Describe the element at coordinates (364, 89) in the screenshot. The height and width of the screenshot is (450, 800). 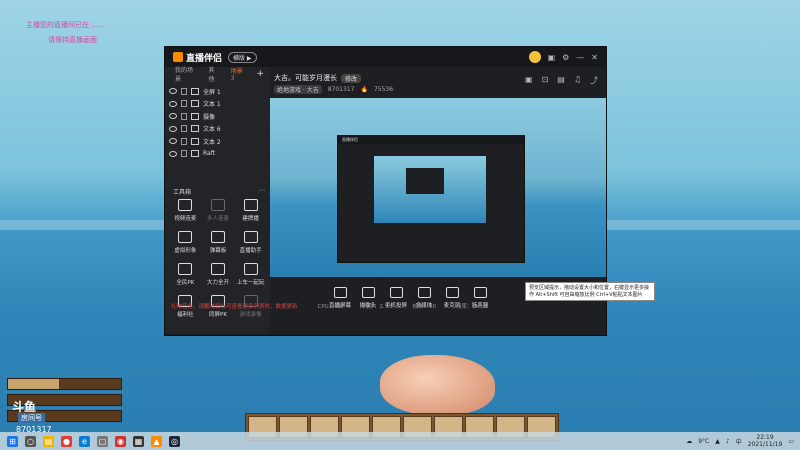
I see `fire-icon: 🔥` at that location.